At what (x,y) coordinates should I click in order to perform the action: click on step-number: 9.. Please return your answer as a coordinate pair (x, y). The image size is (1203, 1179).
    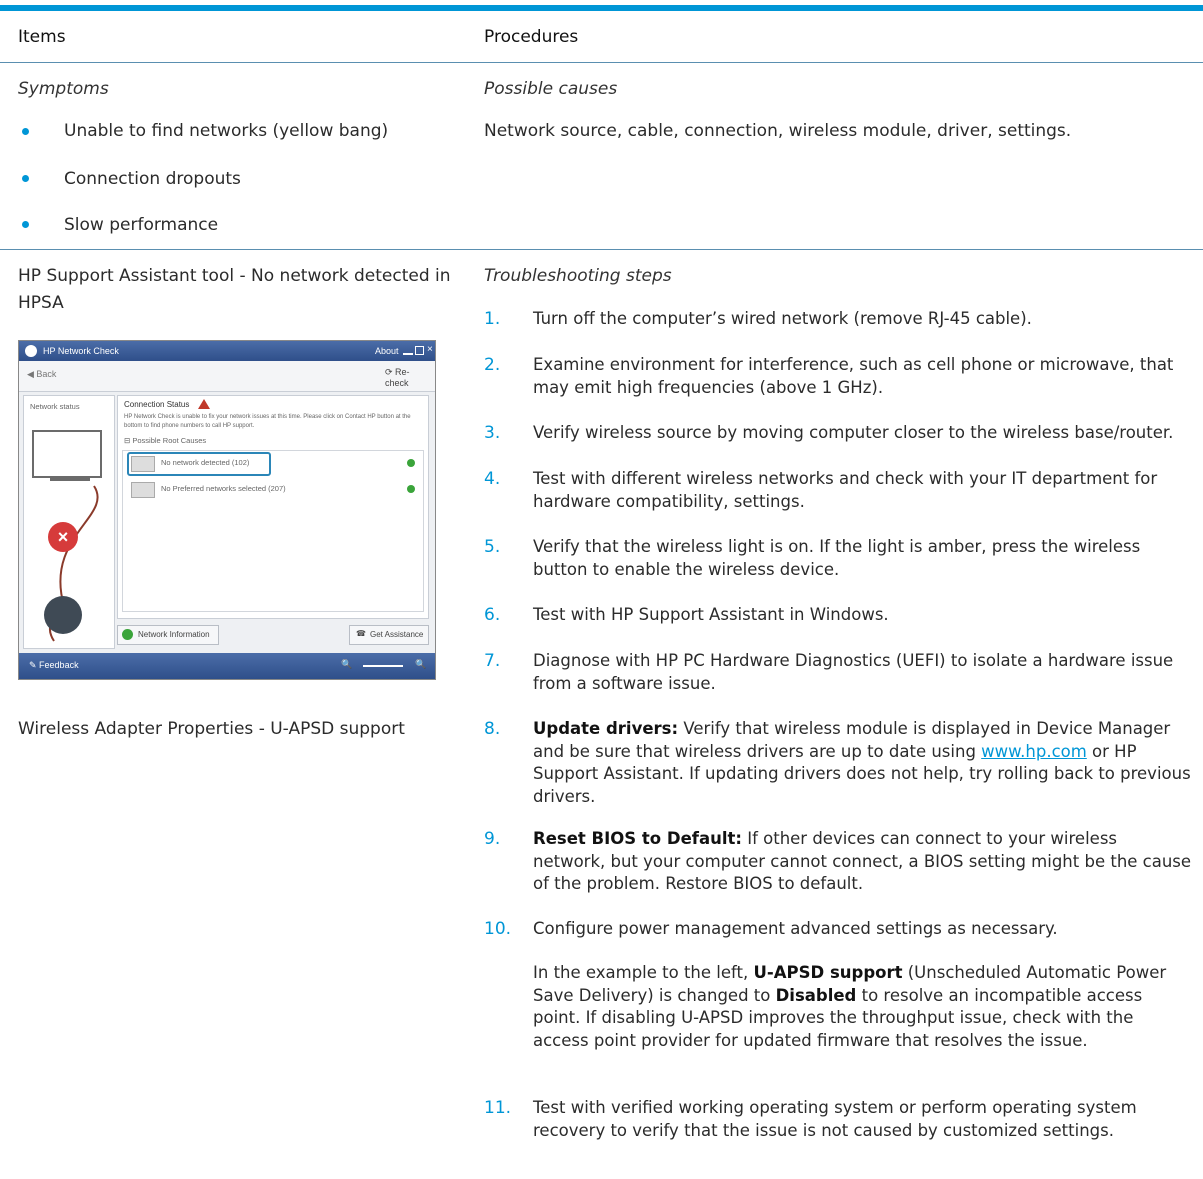
    Looking at the image, I should click on (492, 839).